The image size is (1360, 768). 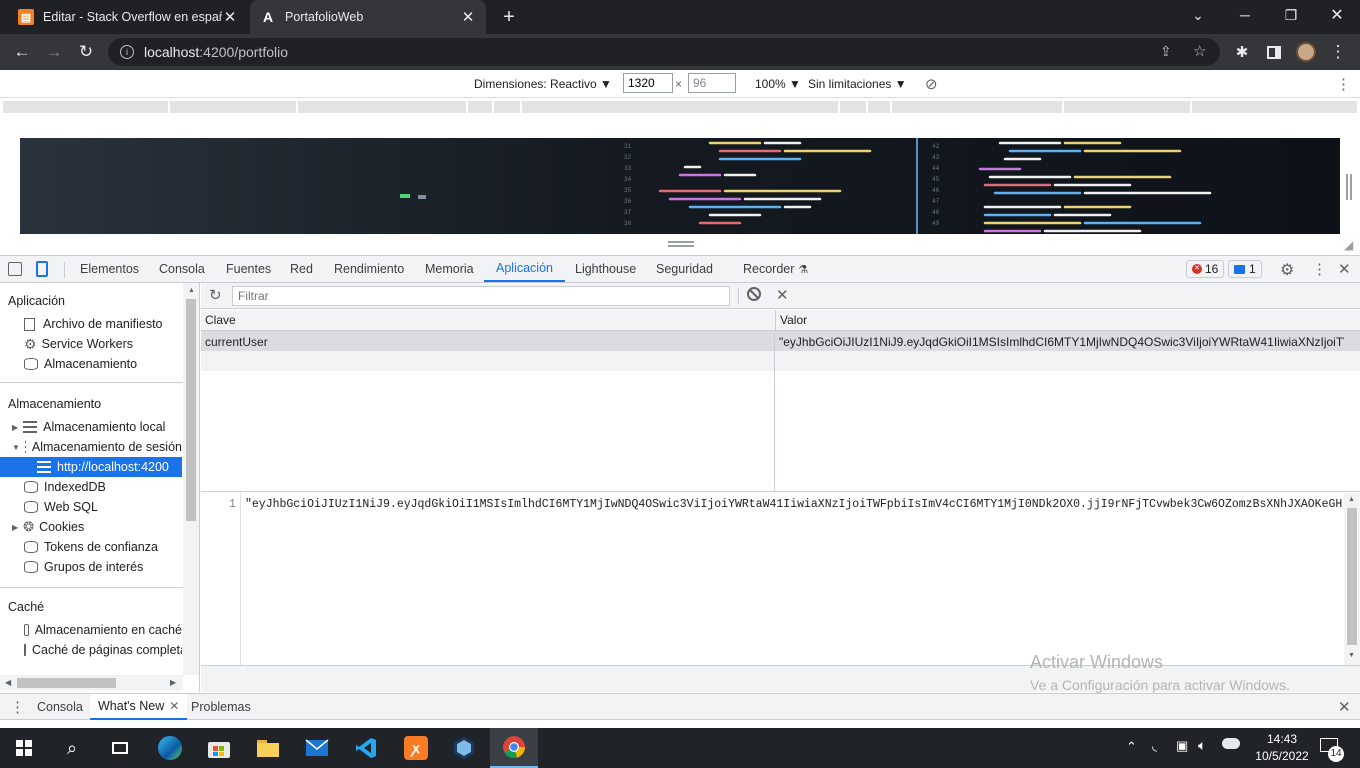 I want to click on browser-menu-icon: ⋮, so click(x=1338, y=52).